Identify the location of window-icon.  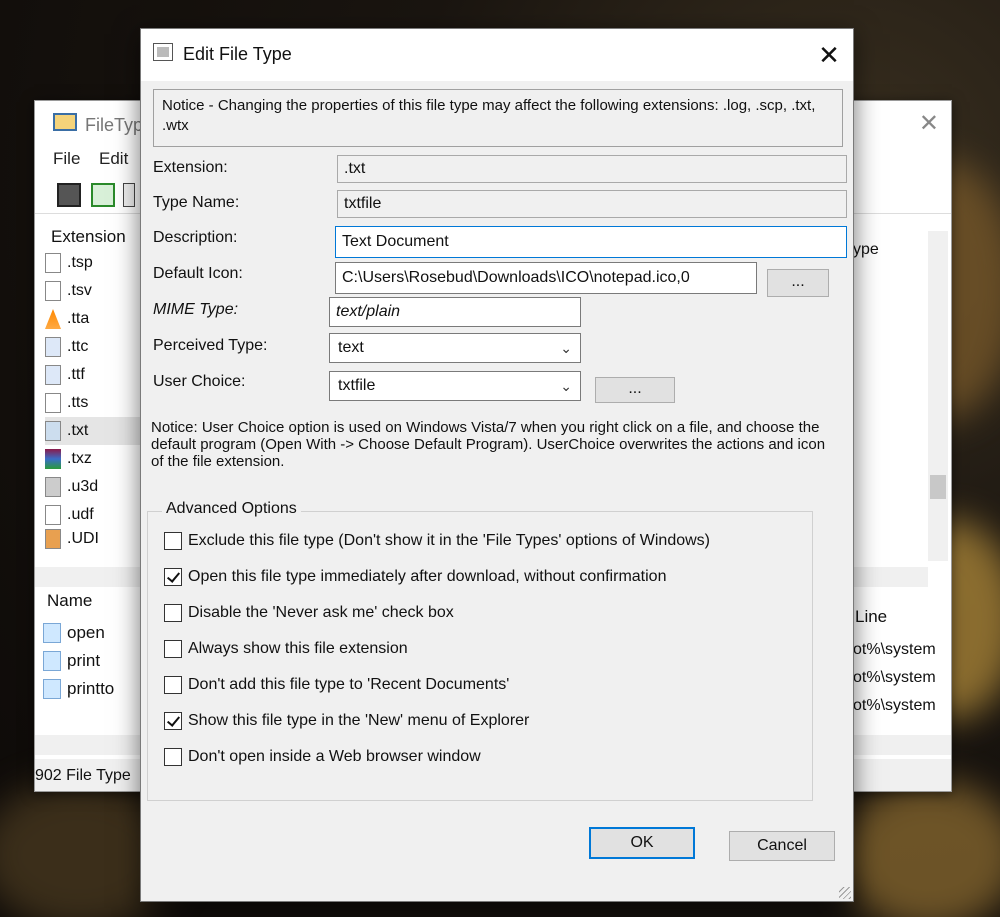
(163, 52).